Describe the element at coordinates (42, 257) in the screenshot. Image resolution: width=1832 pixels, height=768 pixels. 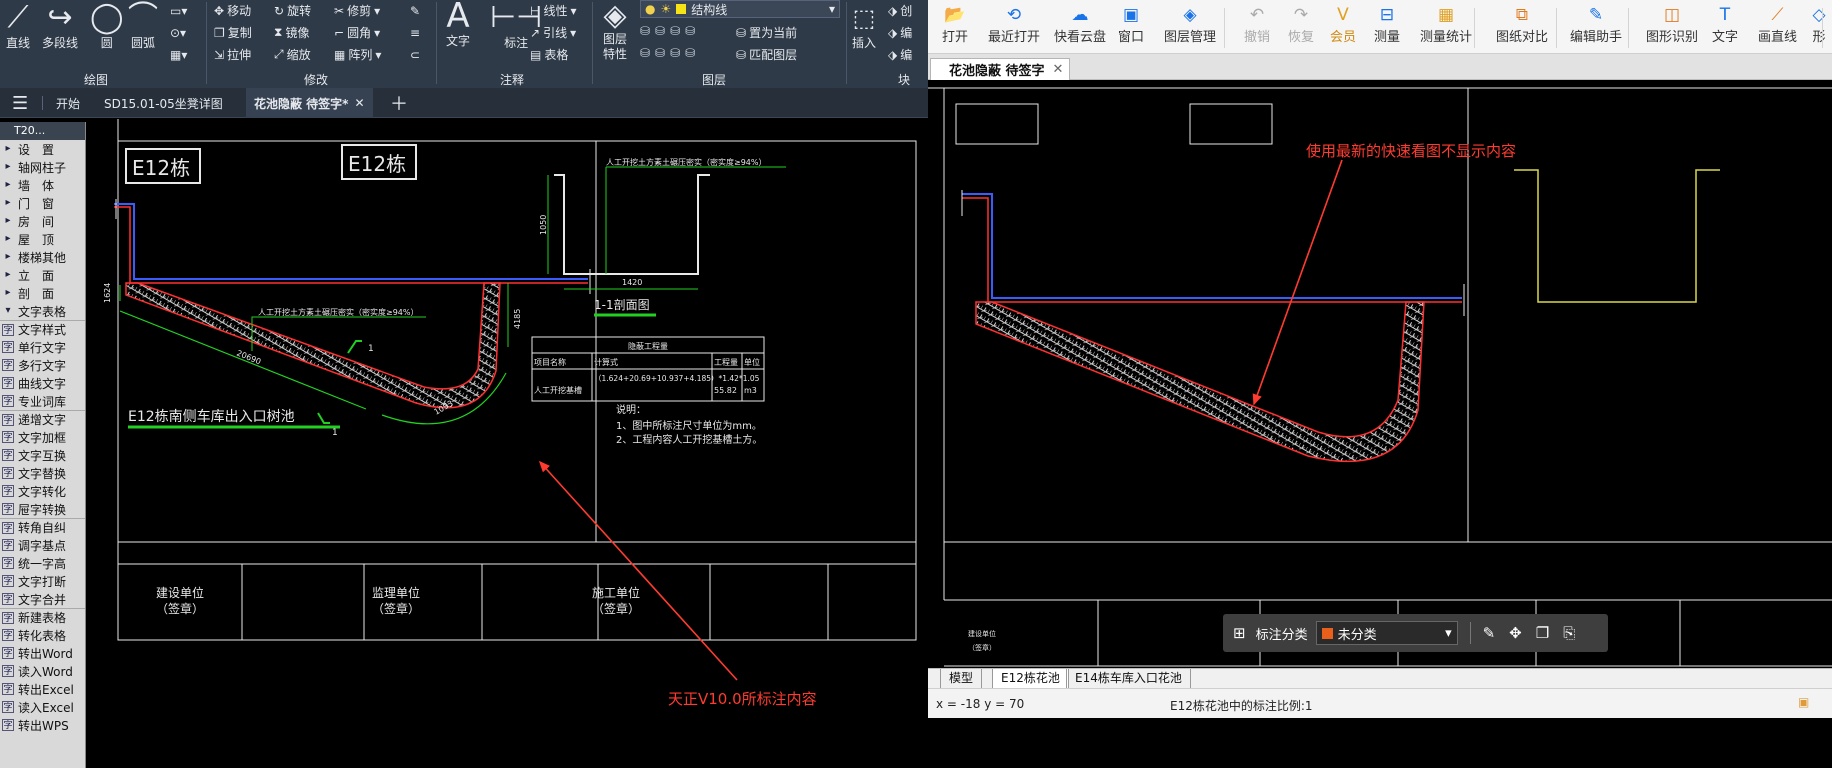
I see `palette-item: ▸ 楼梯其他` at that location.